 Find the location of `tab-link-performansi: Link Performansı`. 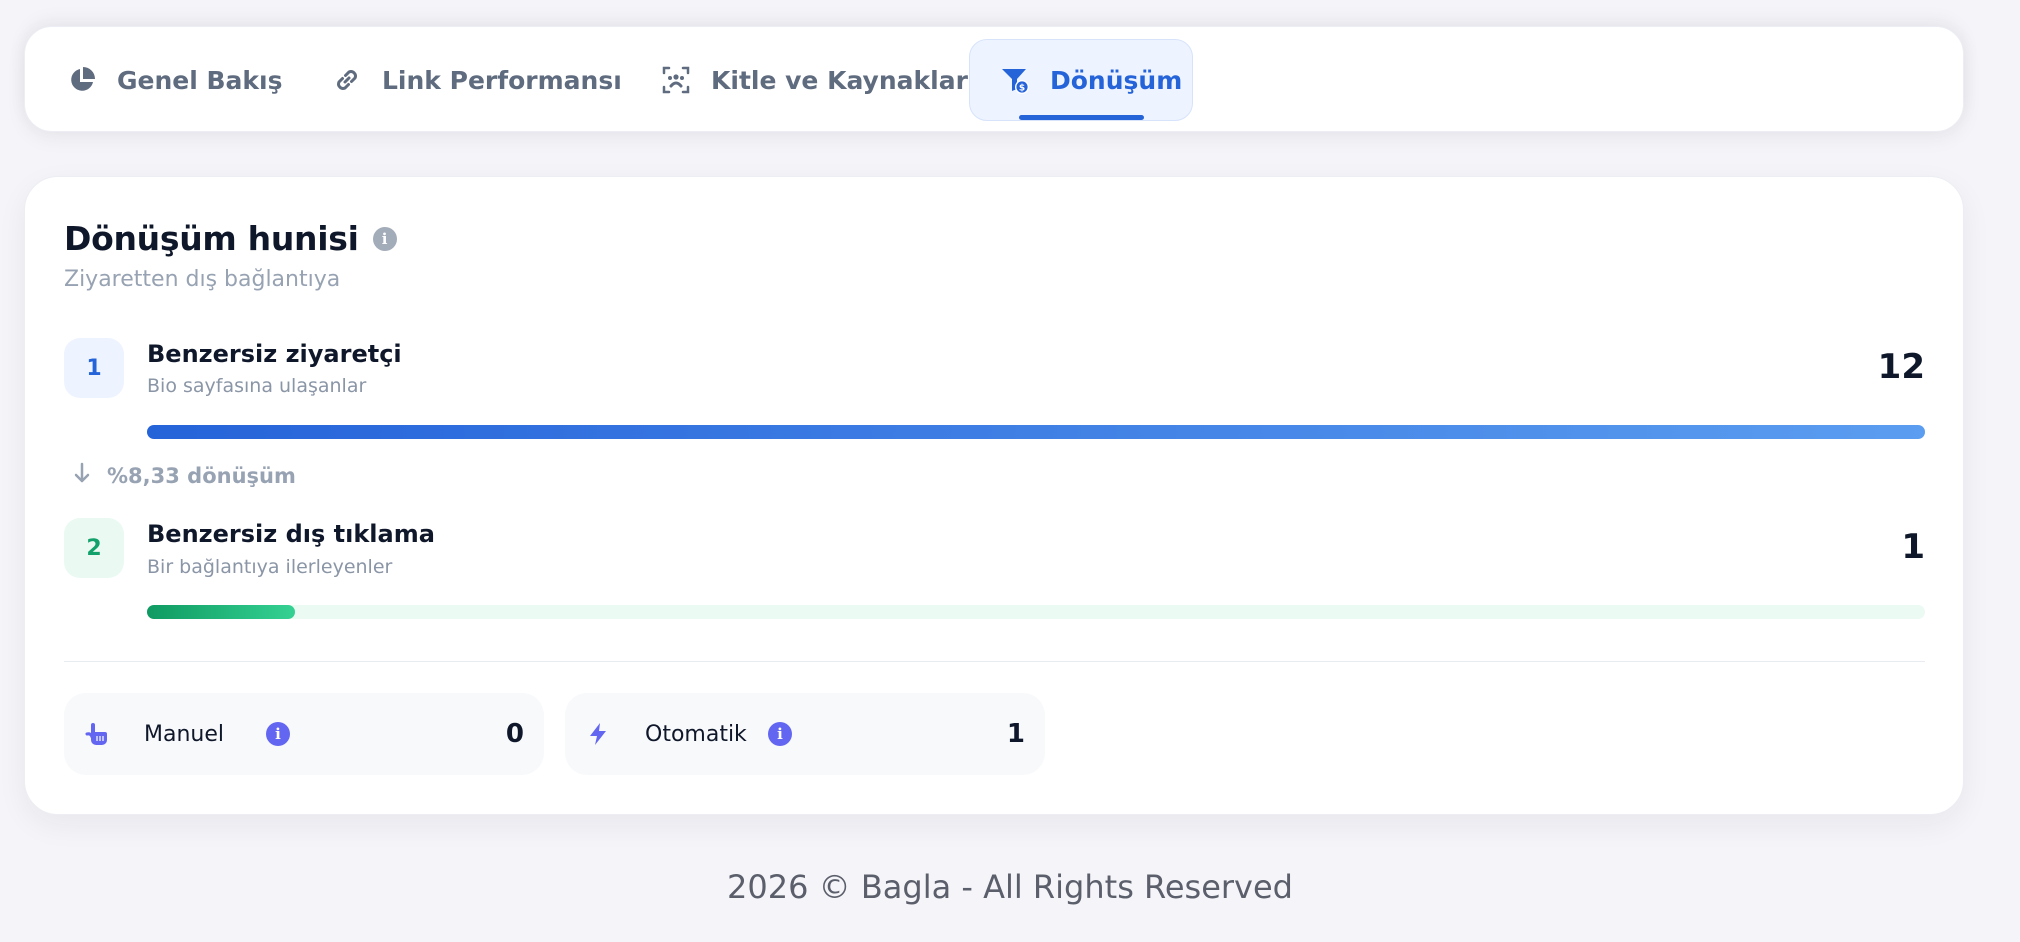

tab-link-performansi: Link Performansı is located at coordinates (460, 80).